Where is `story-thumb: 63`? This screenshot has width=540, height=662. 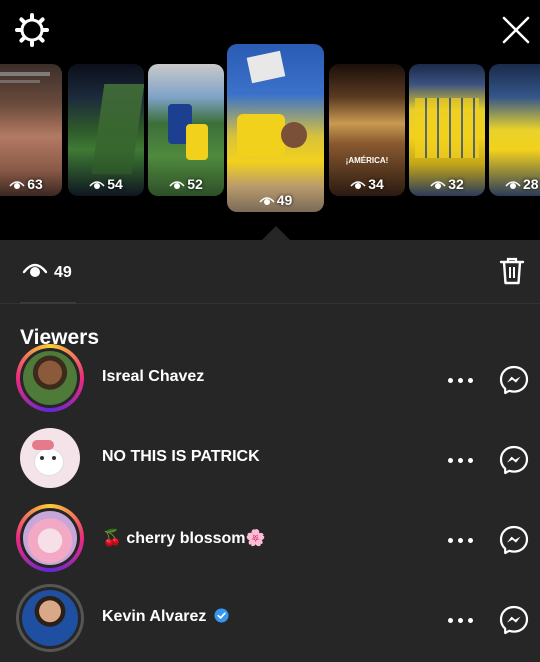 story-thumb: 63 is located at coordinates (31, 130).